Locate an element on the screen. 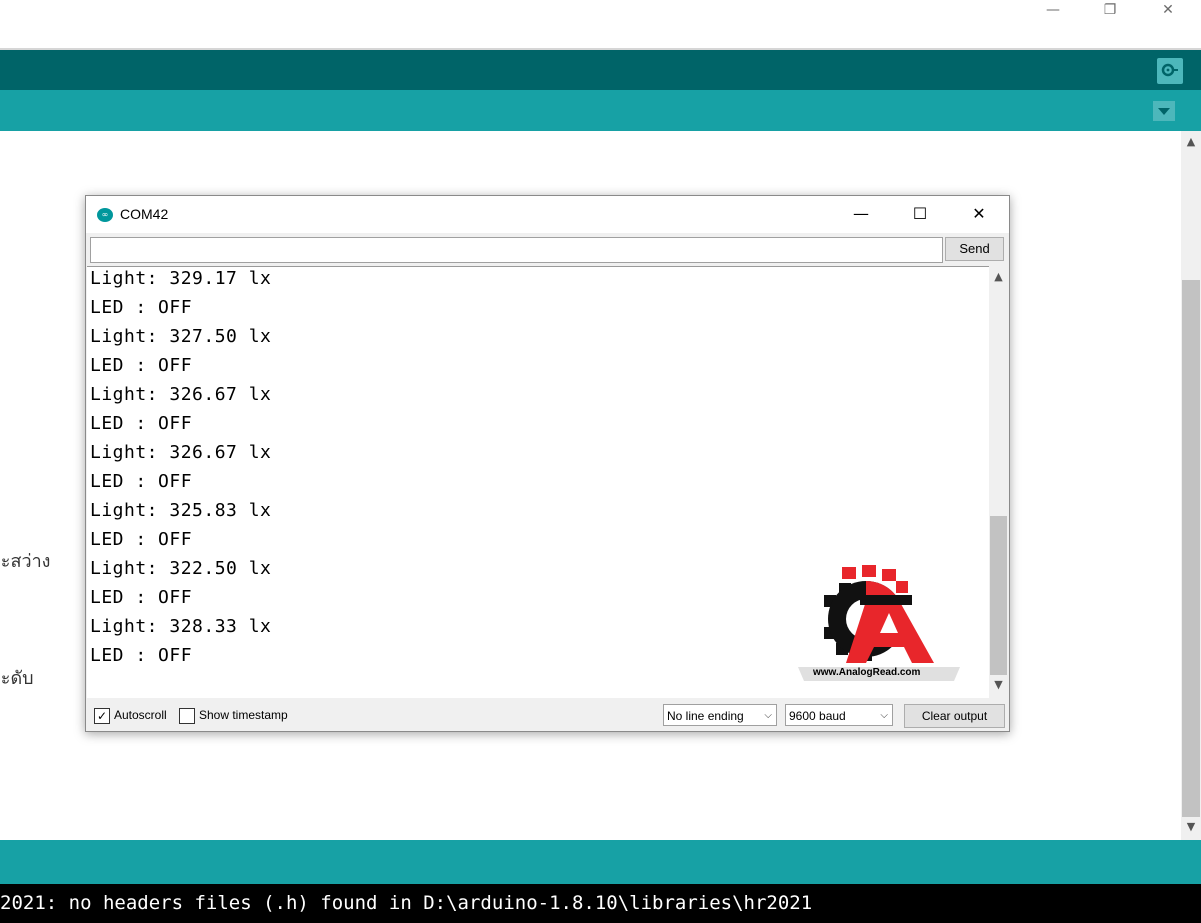 This screenshot has width=1201, height=923. baud-rate-value: 9600 baud is located at coordinates (817, 716).